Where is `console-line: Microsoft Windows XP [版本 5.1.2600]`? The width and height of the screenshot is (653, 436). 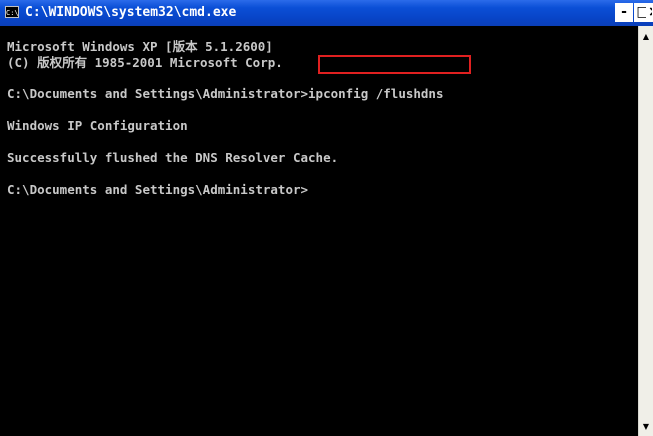 console-line: Microsoft Windows XP [版本 5.1.2600] is located at coordinates (140, 46).